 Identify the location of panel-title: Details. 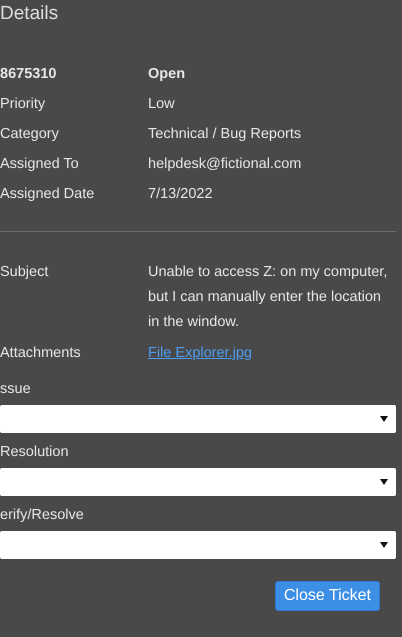
(30, 14).